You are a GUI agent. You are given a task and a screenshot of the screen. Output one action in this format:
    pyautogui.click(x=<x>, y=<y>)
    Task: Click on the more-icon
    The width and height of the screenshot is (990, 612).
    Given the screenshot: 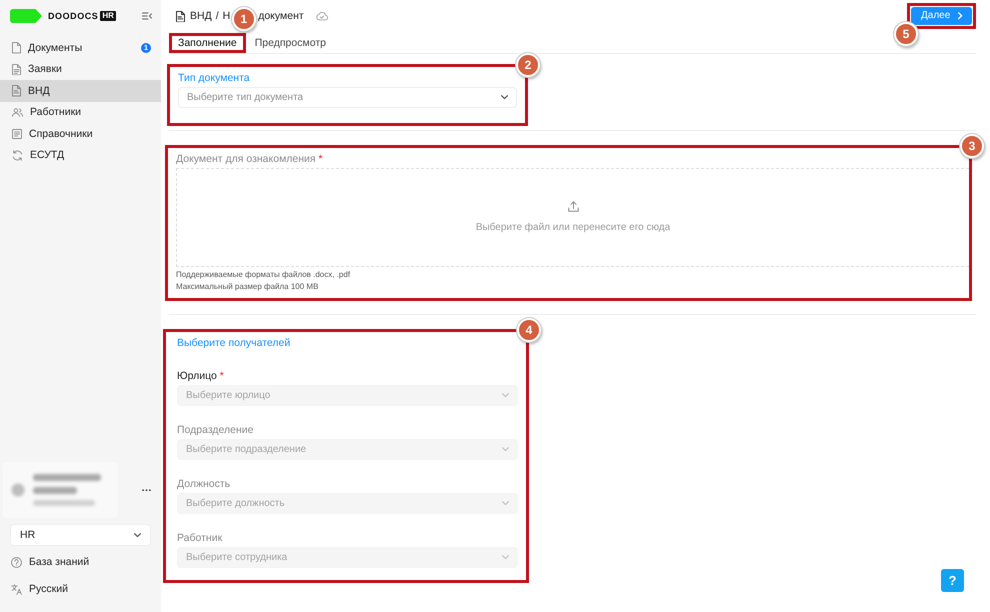 What is the action you would take?
    pyautogui.click(x=146, y=490)
    